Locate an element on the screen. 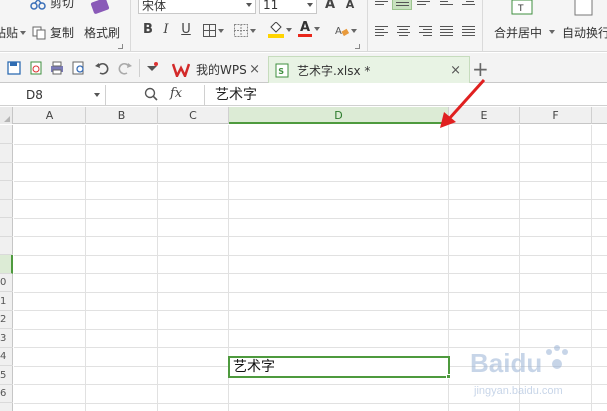 Image resolution: width=607 pixels, height=411 pixels. svg-text: S is located at coordinates (281, 71).